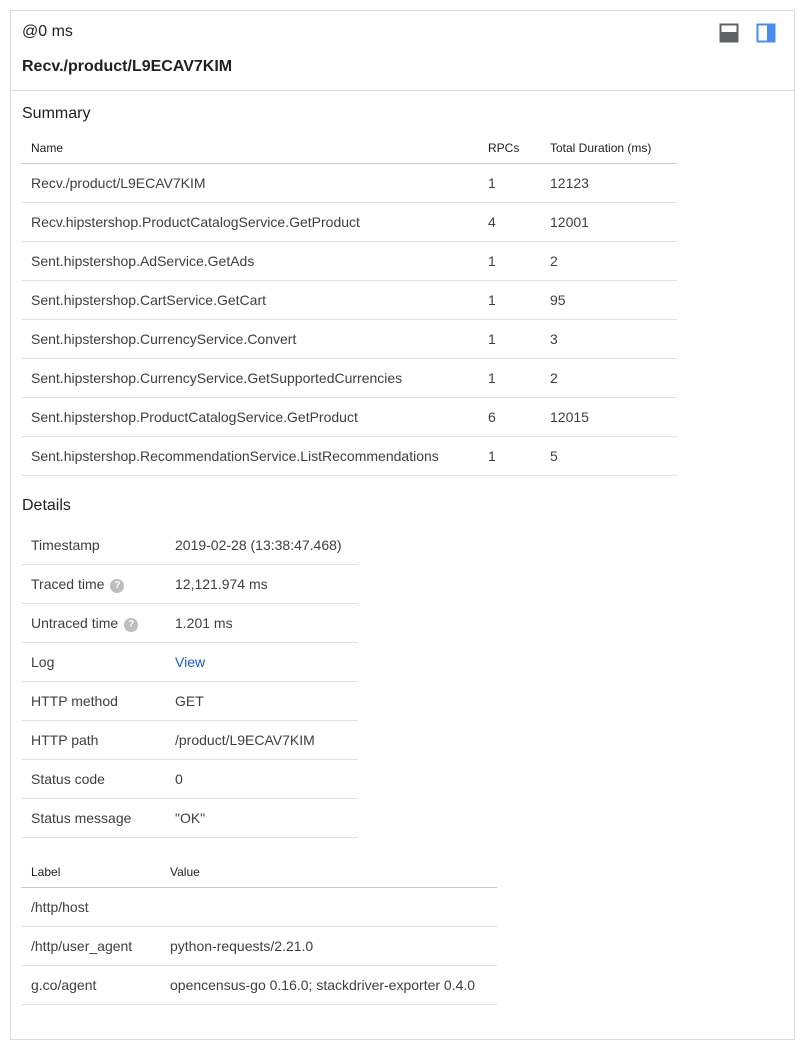  What do you see at coordinates (261, 662) in the screenshot?
I see `log-view-link: View` at bounding box center [261, 662].